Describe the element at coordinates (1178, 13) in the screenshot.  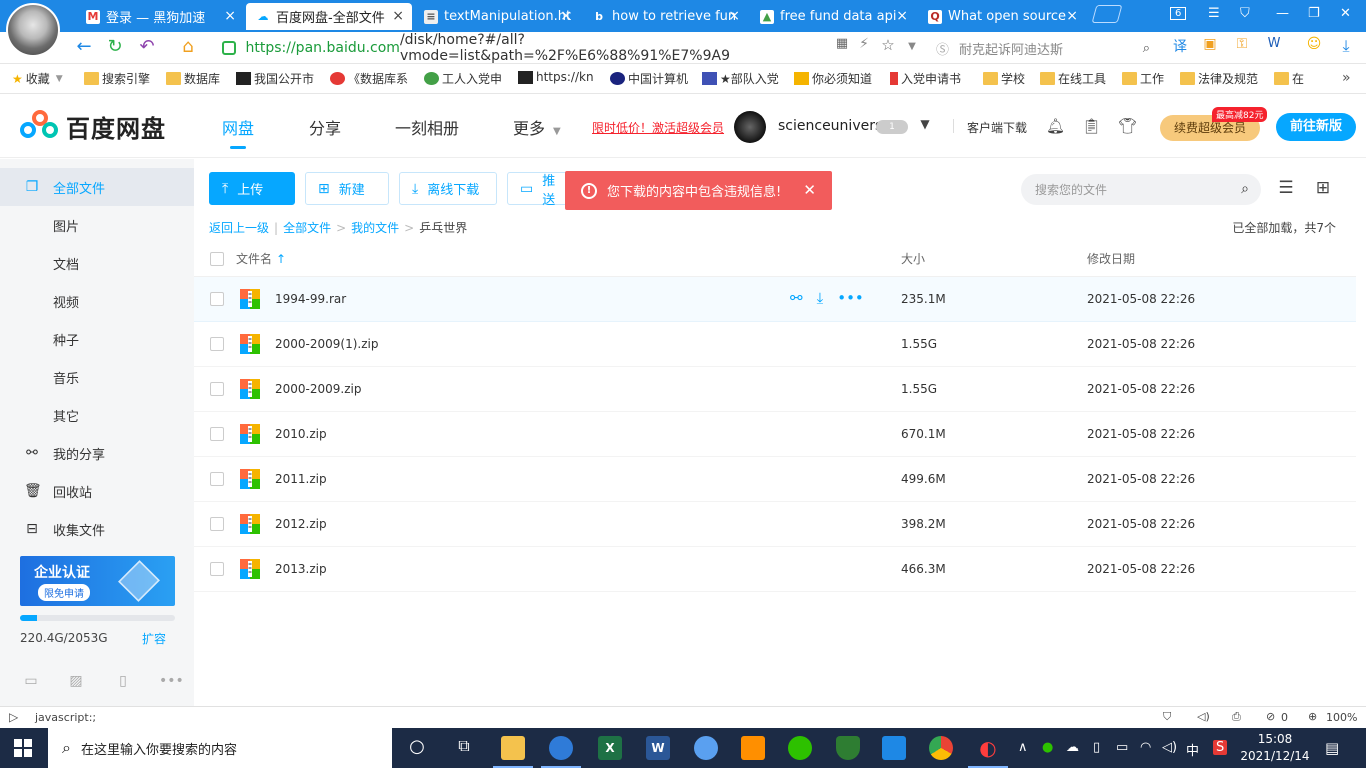
I see `tab-count-badge: 6` at that location.